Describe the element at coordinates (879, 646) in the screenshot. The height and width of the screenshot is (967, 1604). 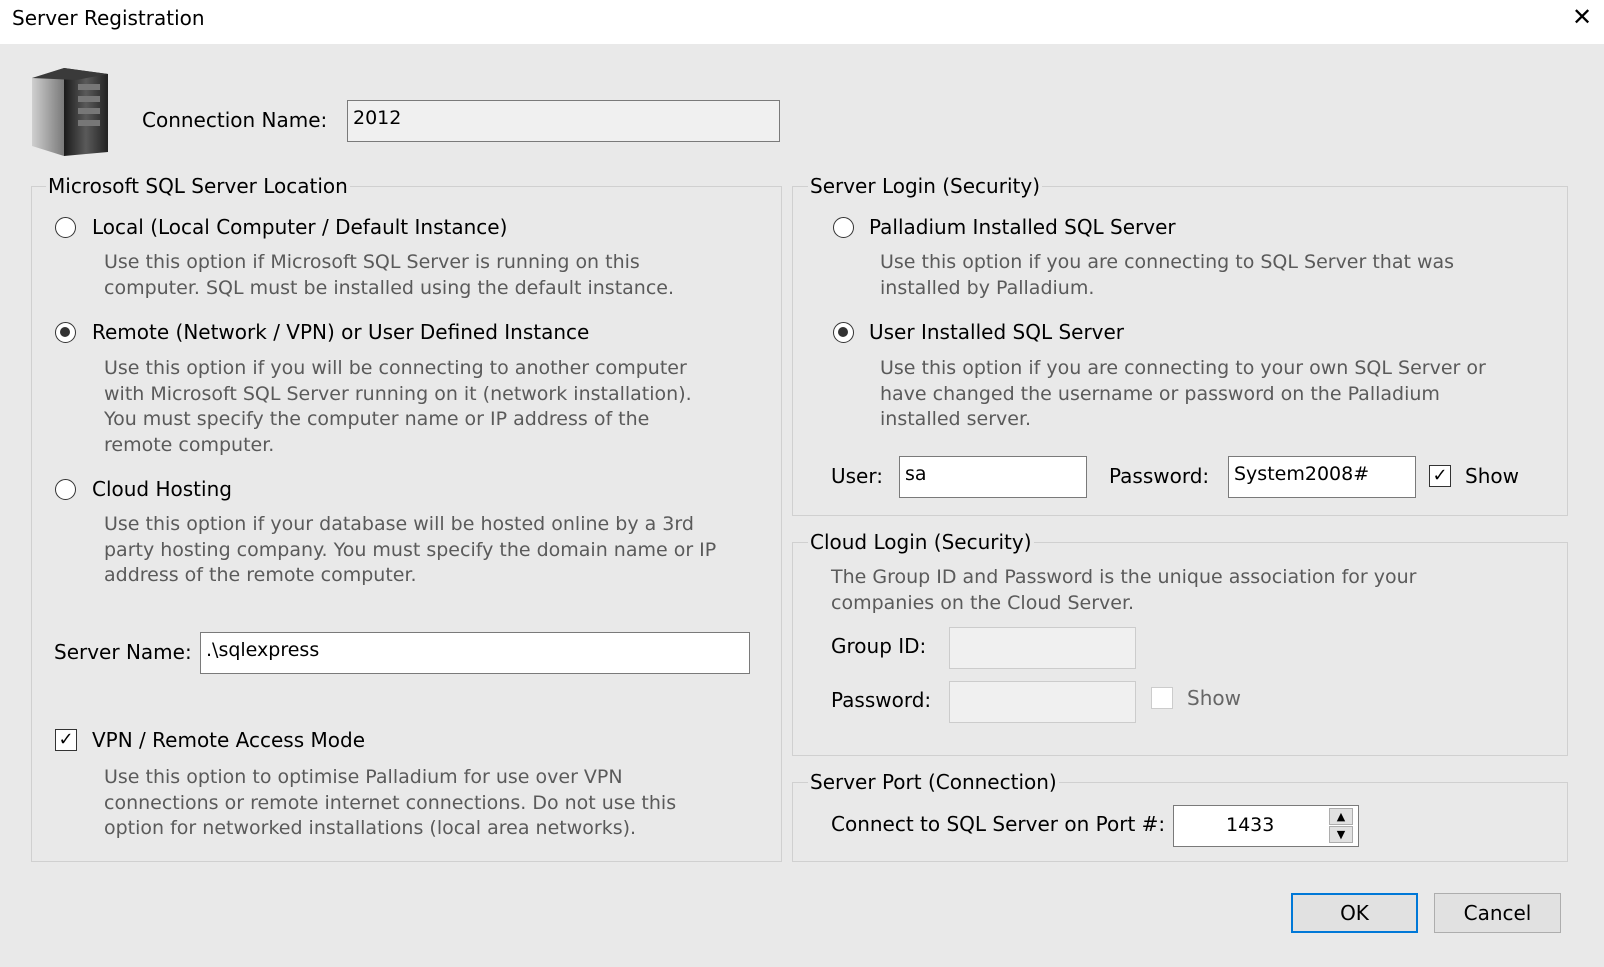
I see `group-id-label: Group ID:` at that location.